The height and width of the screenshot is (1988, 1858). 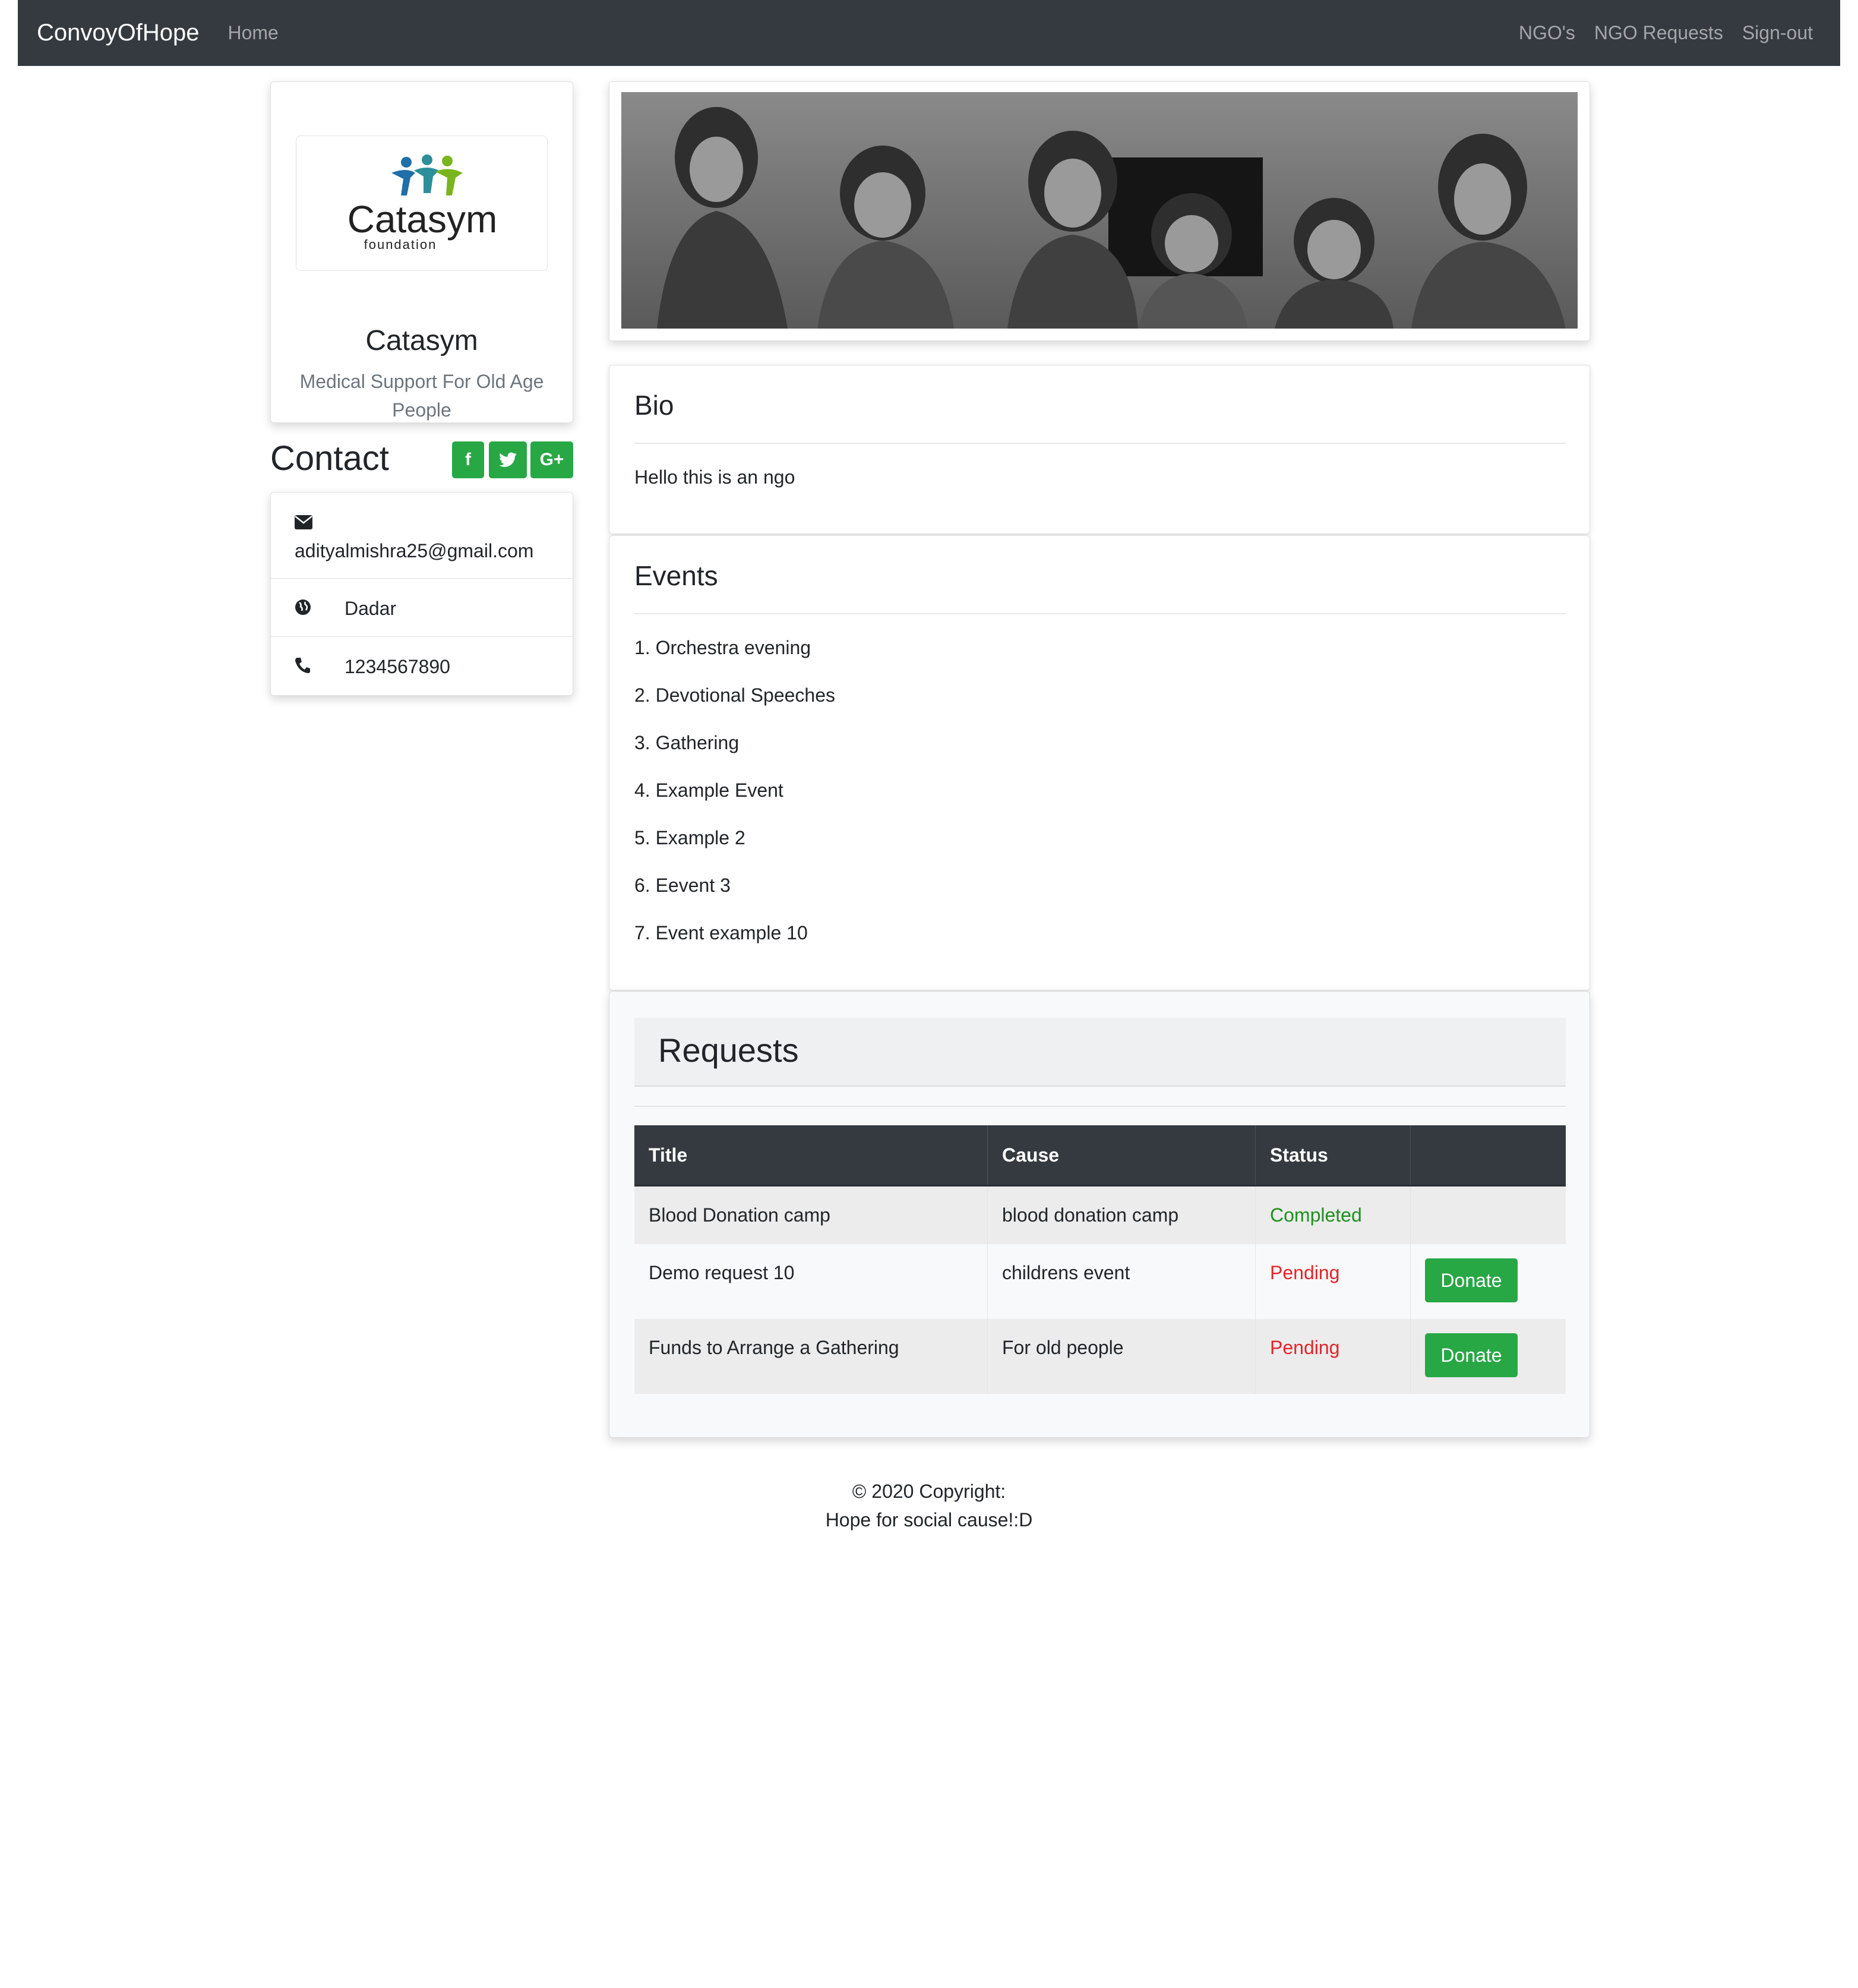 I want to click on contact-location: Dadar, so click(x=371, y=608).